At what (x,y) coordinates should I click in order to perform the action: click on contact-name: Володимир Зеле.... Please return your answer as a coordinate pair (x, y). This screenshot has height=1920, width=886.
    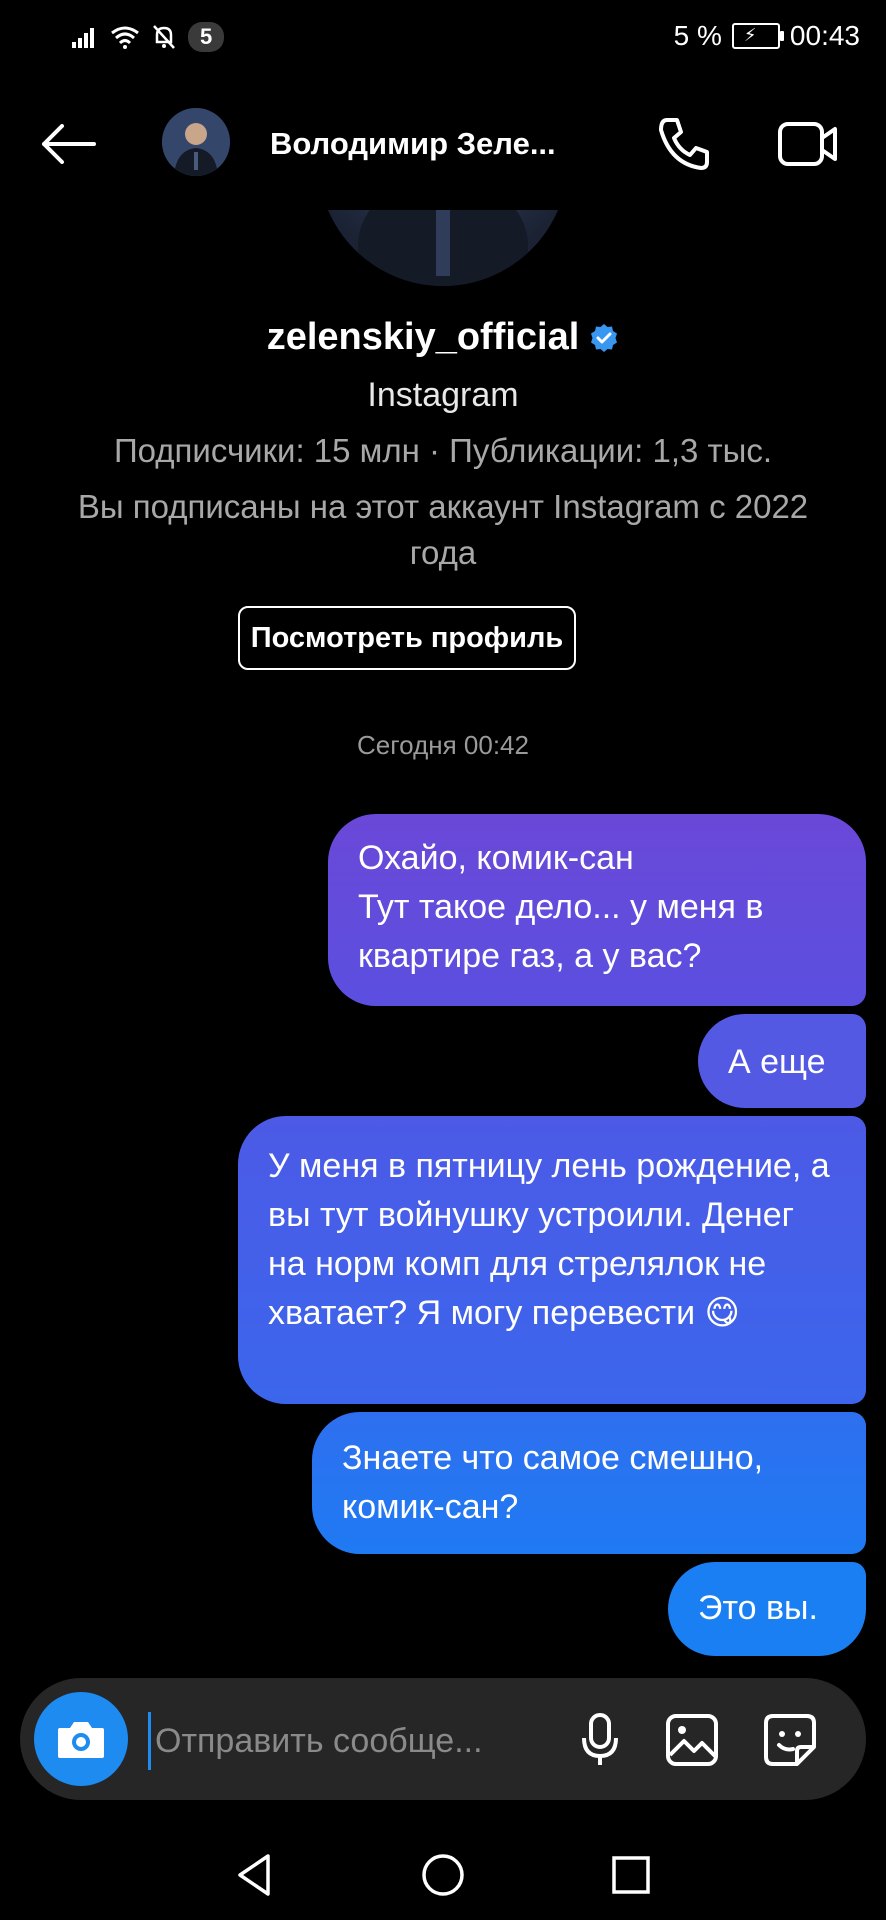
    Looking at the image, I should click on (413, 144).